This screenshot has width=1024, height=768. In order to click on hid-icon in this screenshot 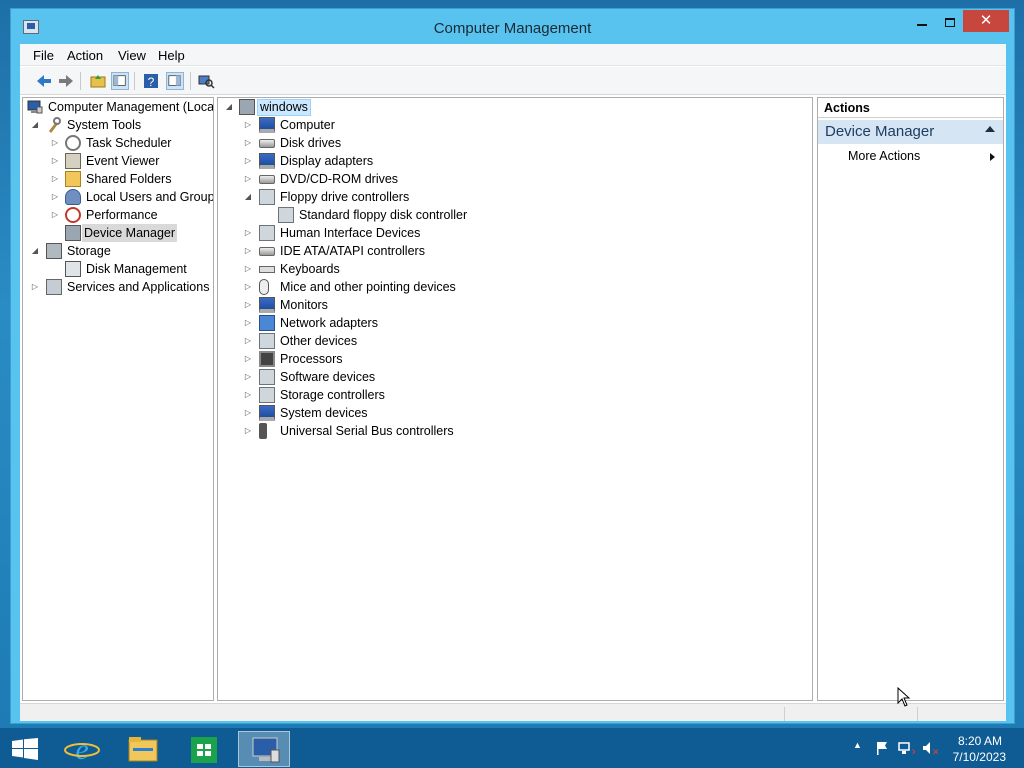, I will do `click(267, 233)`.